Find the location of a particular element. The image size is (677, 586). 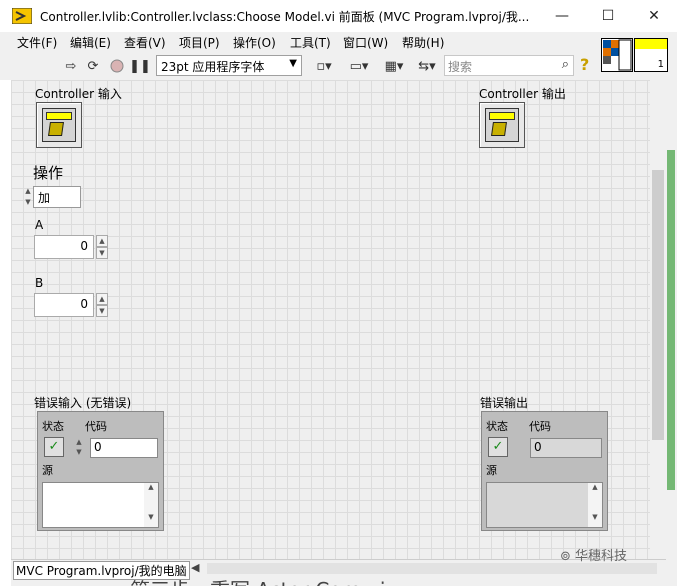

menu-tools: 工具(T) is located at coordinates (310, 42).